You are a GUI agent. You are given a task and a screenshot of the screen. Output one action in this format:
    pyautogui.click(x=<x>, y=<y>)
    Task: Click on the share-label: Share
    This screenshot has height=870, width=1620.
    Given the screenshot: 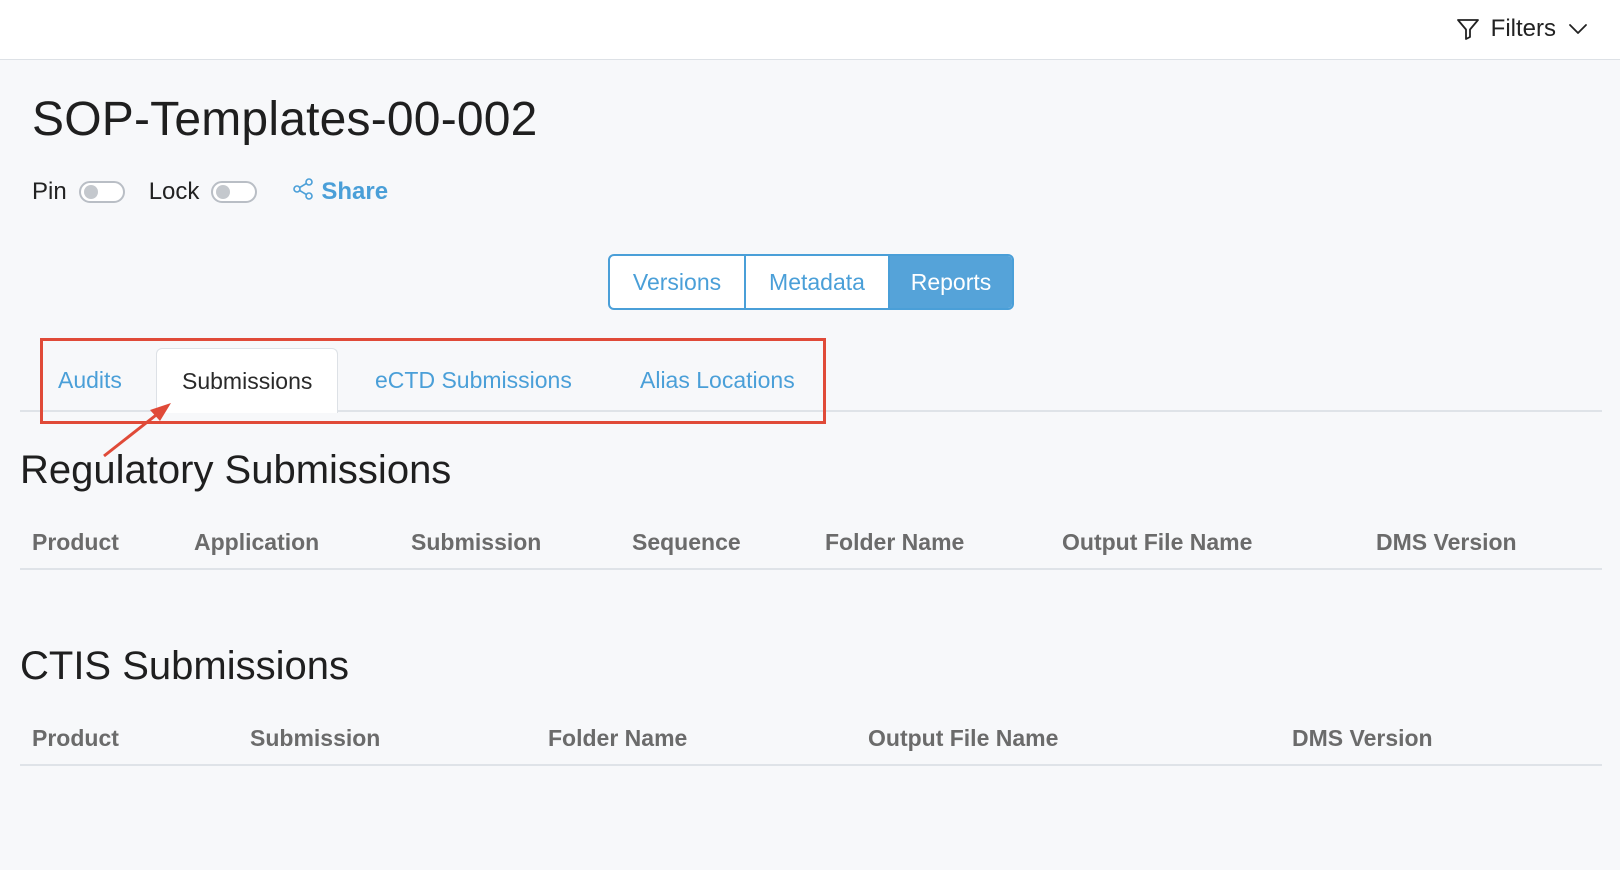 What is the action you would take?
    pyautogui.click(x=355, y=191)
    